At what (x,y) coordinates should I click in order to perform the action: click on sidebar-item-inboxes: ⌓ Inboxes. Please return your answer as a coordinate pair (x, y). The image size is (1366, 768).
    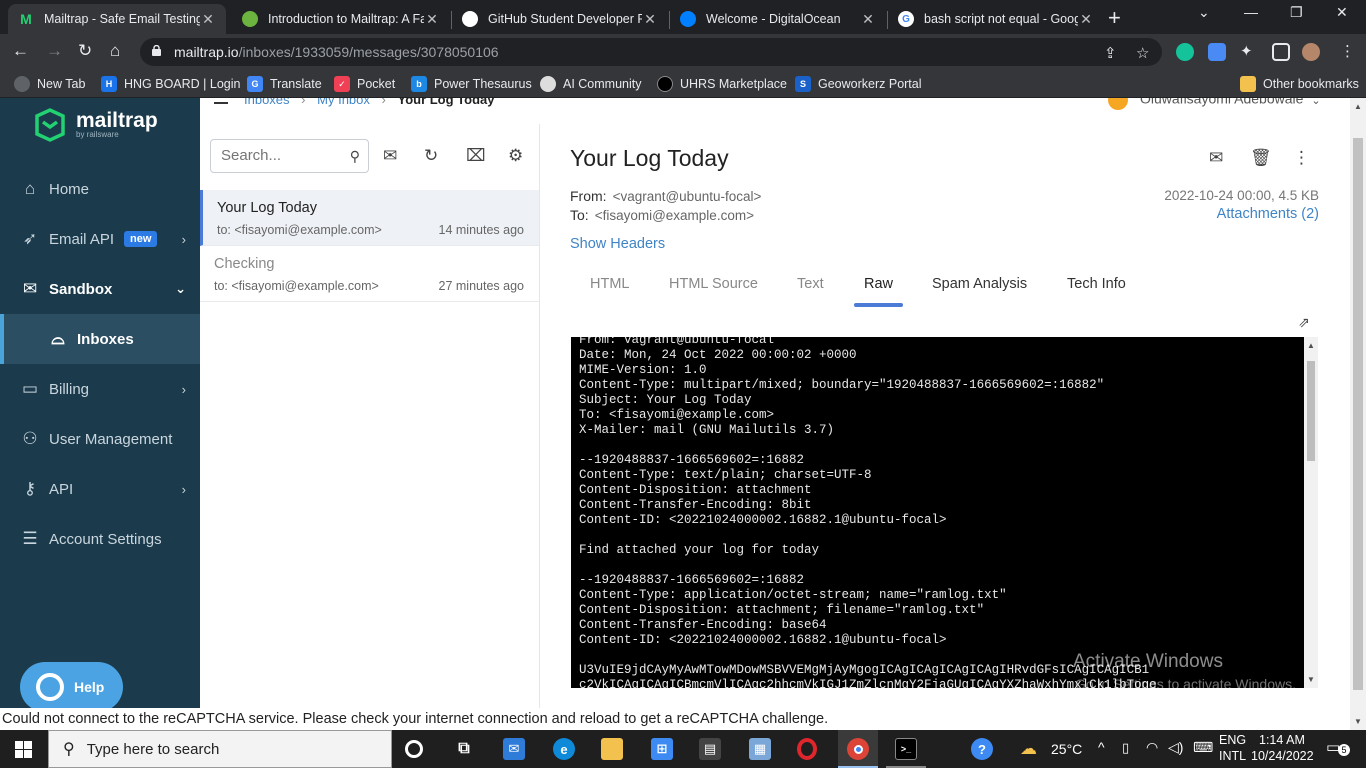
    Looking at the image, I should click on (100, 339).